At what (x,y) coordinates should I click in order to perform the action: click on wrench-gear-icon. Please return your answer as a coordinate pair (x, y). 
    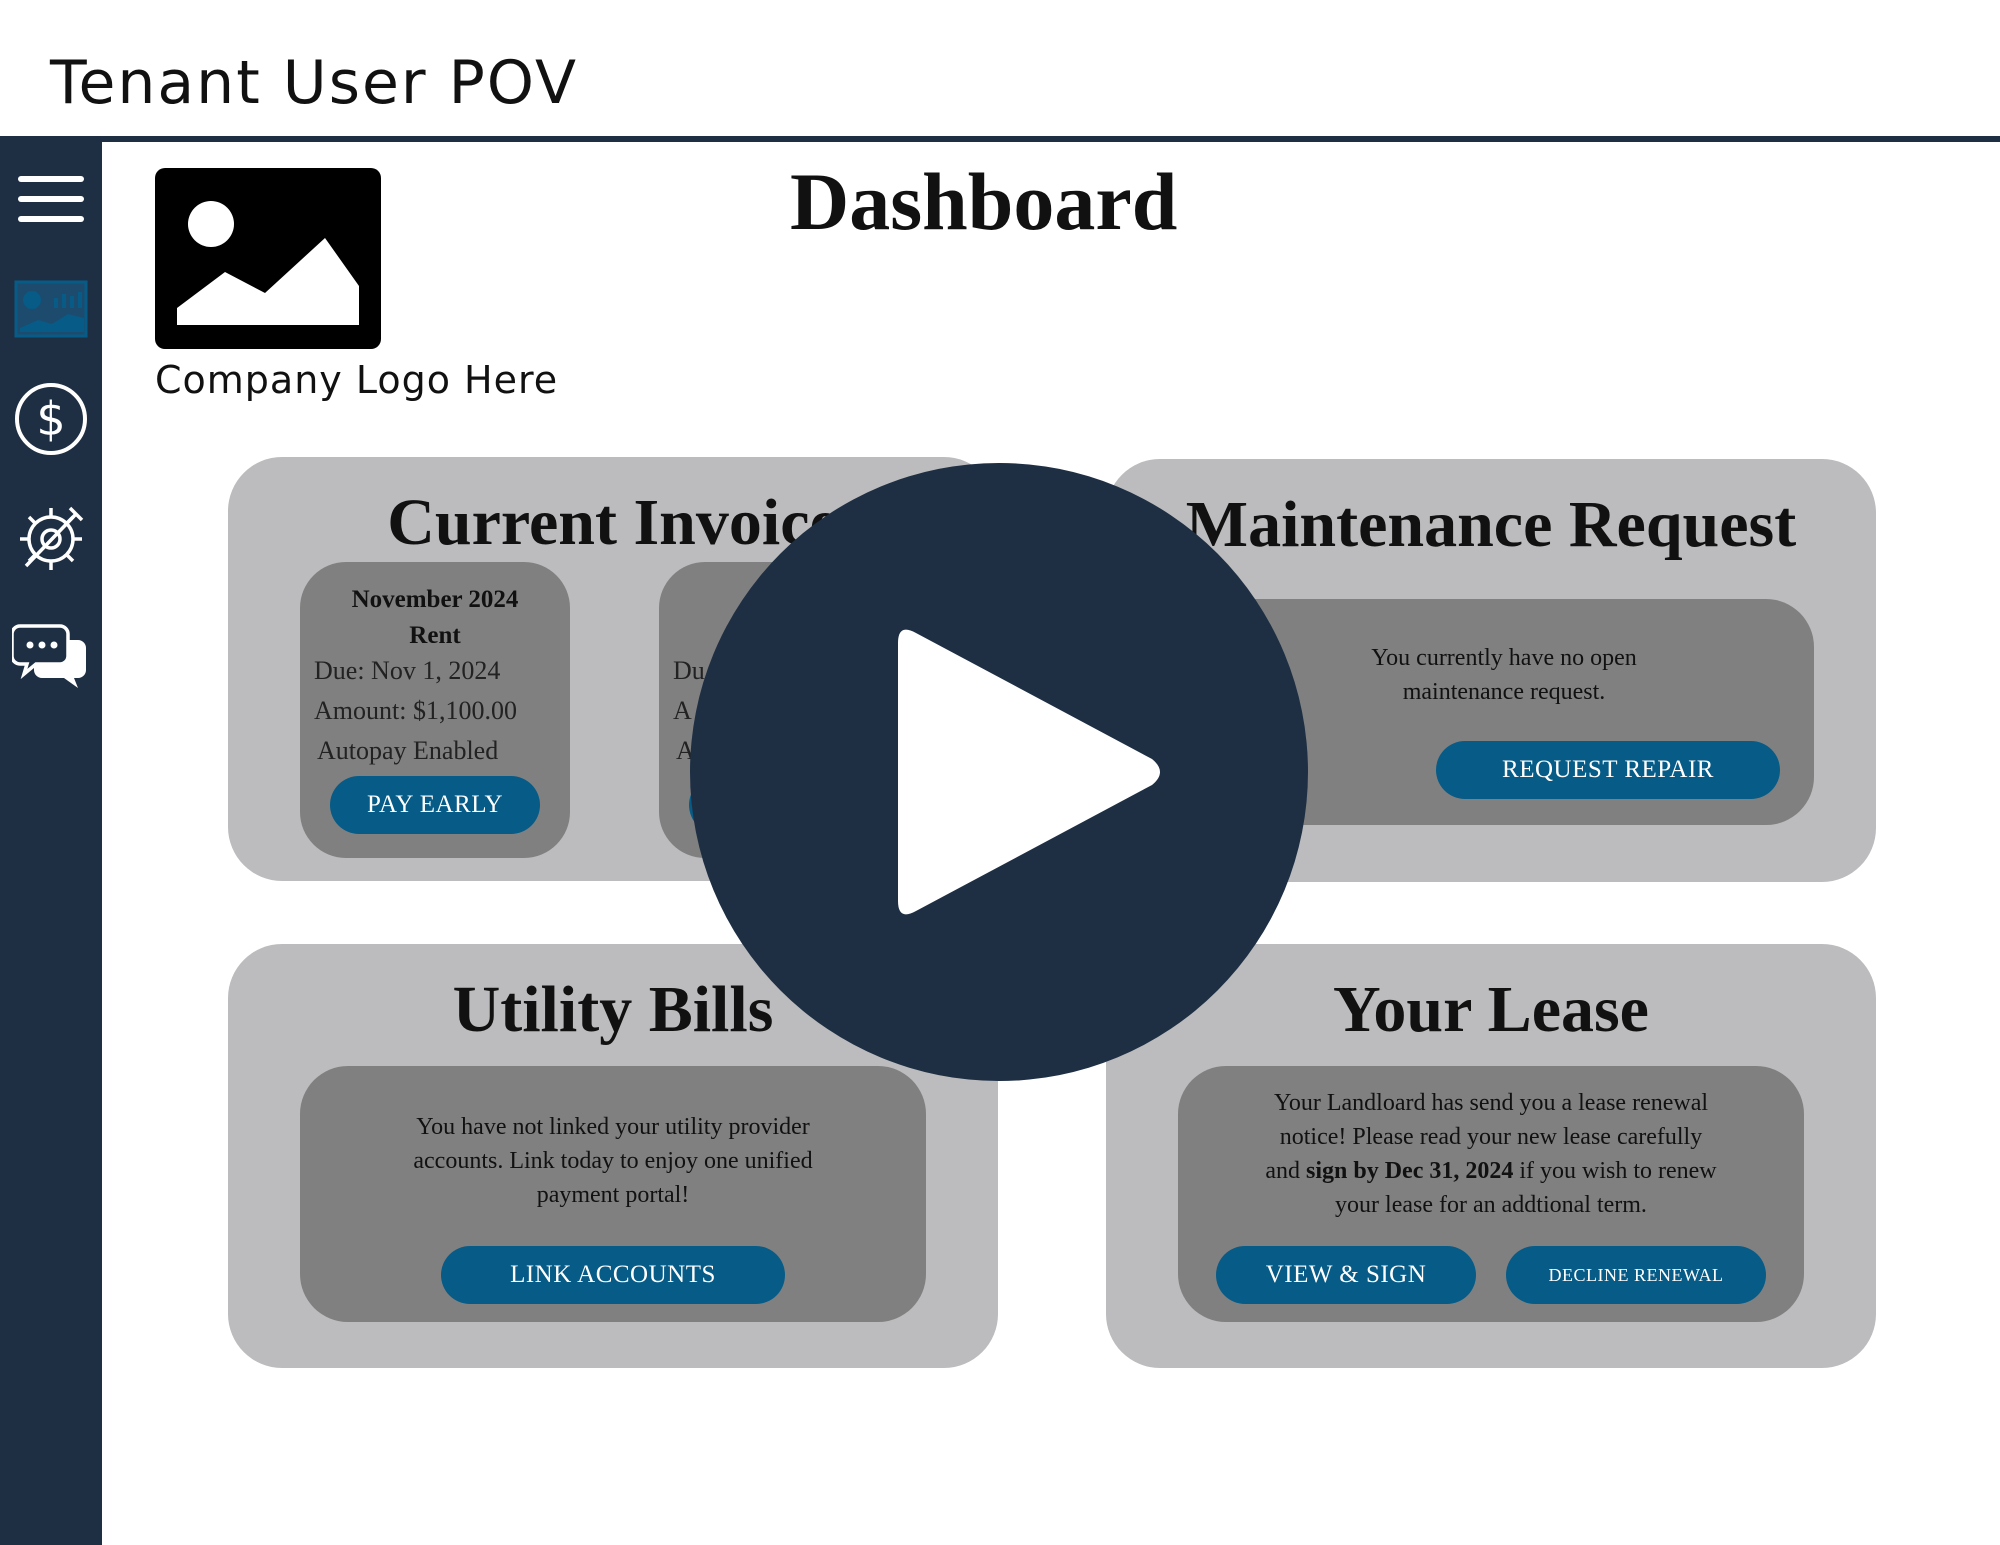
    Looking at the image, I should click on (51, 539).